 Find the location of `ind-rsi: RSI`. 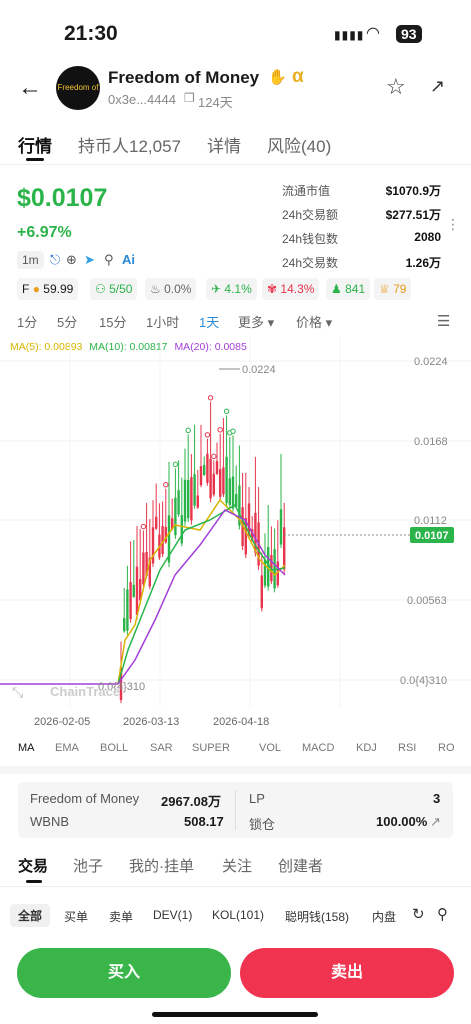

ind-rsi: RSI is located at coordinates (407, 748).